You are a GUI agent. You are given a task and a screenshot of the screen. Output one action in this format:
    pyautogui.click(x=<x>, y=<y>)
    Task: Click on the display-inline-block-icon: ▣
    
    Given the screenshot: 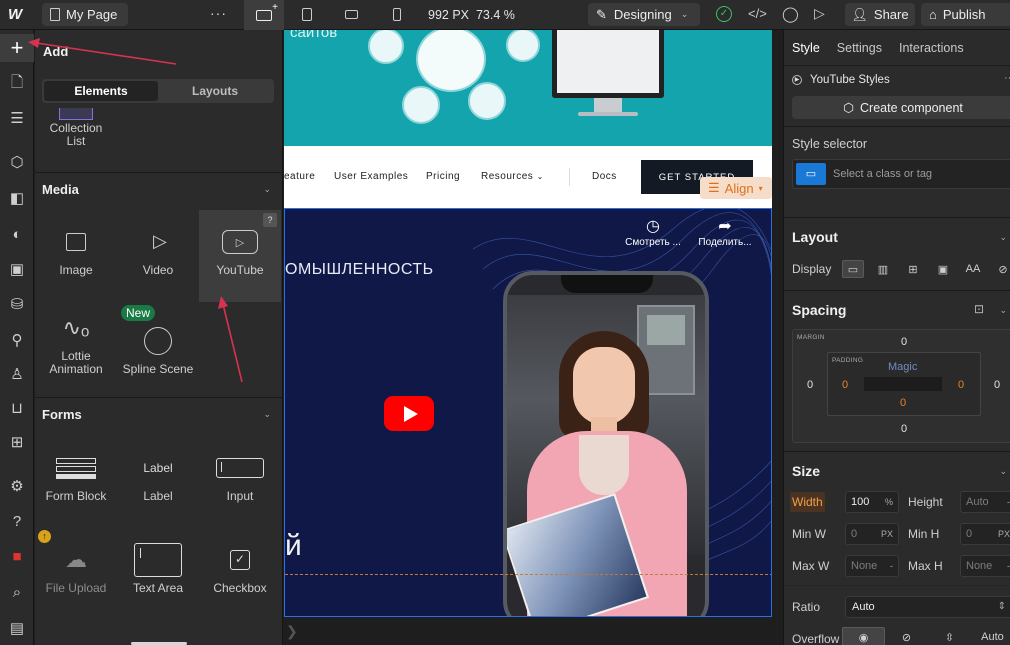 What is the action you would take?
    pyautogui.click(x=943, y=269)
    